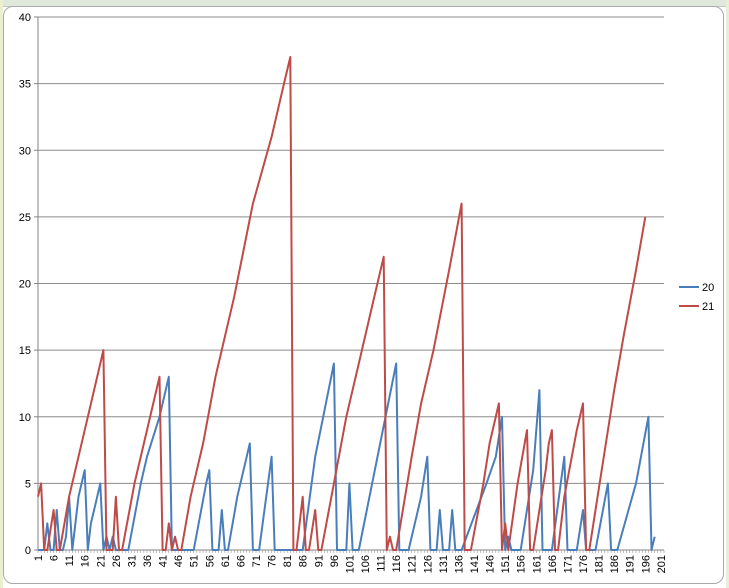 The height and width of the screenshot is (588, 729). I want to click on x-tick-label: 76, so click(273, 561).